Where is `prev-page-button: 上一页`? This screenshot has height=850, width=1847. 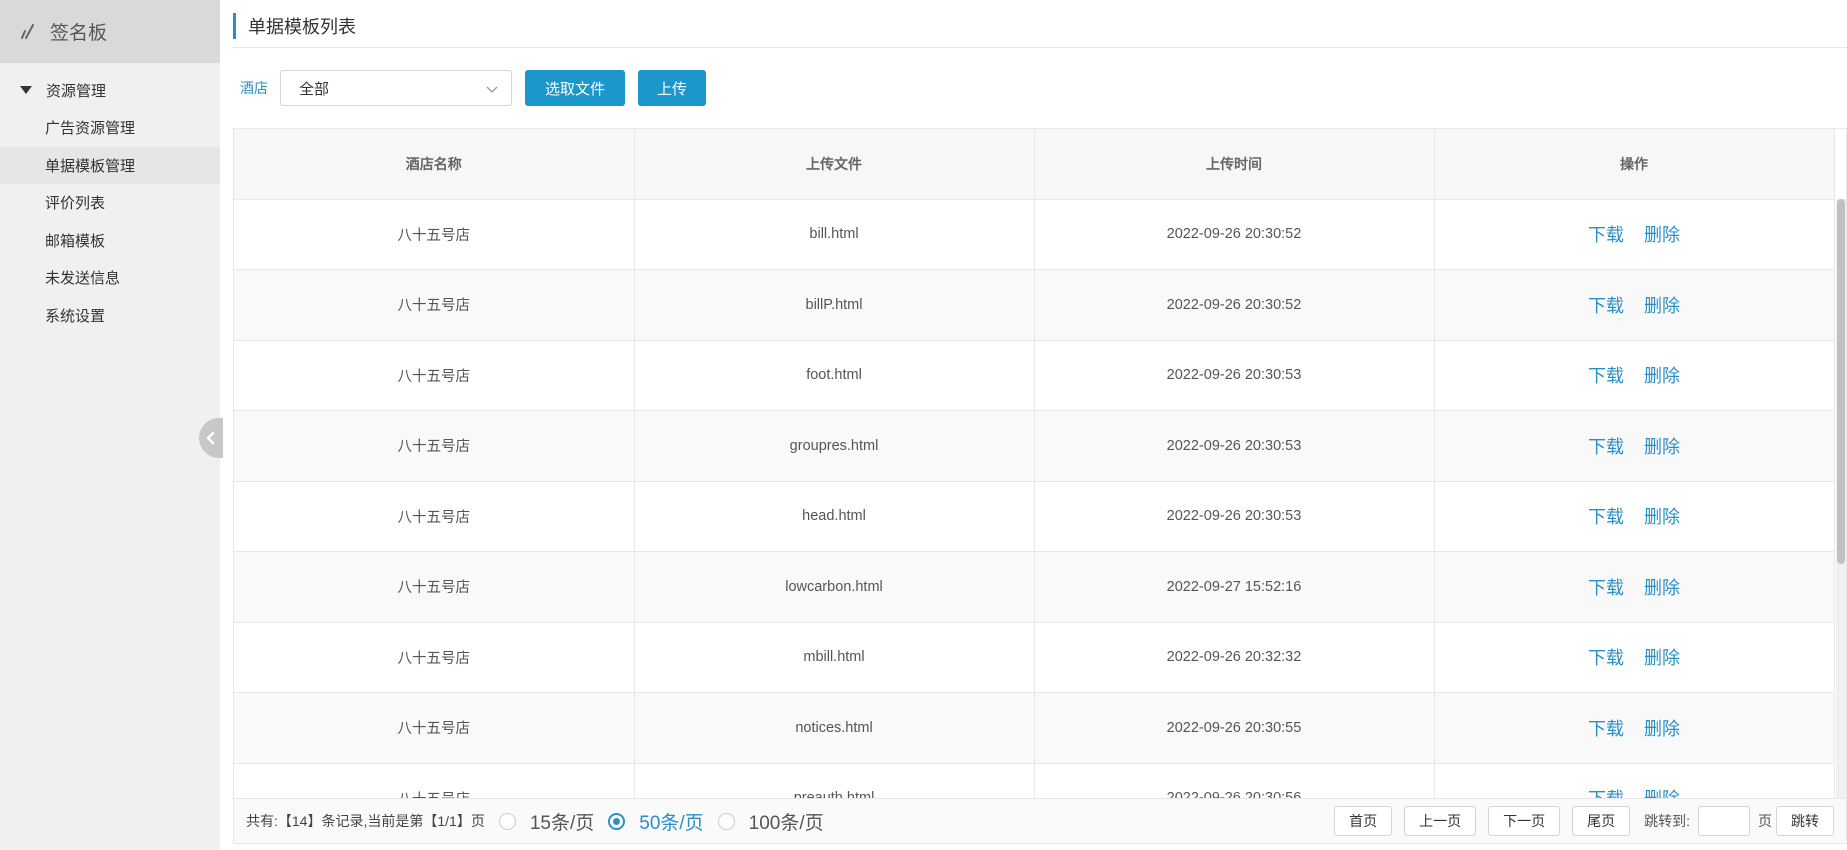 prev-page-button: 上一页 is located at coordinates (1440, 821).